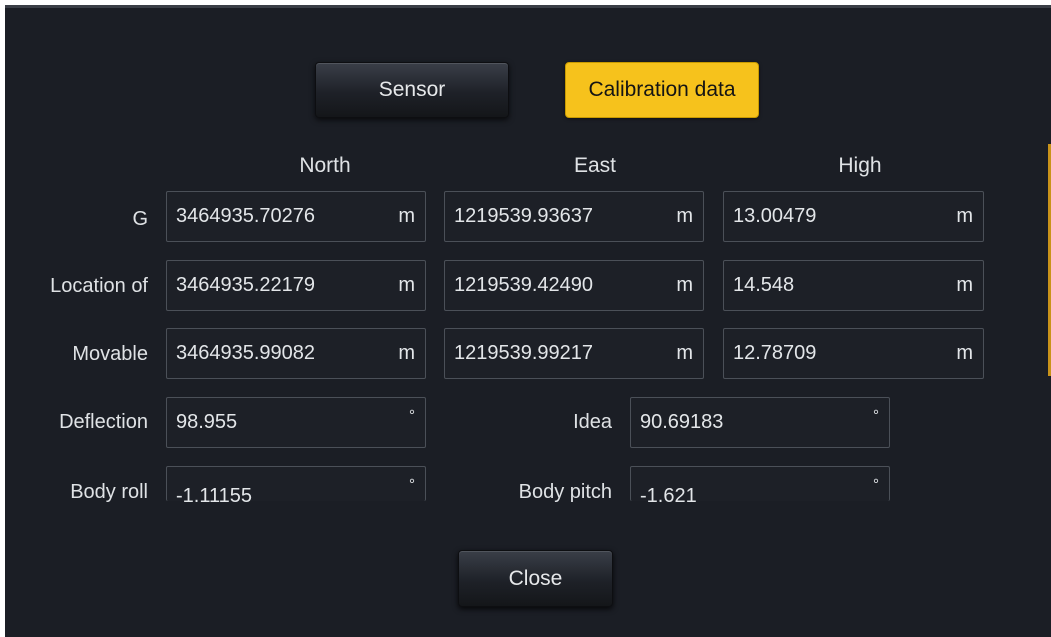 The image size is (1051, 637). What do you see at coordinates (296, 422) in the screenshot?
I see `deflection-field: 98.955 °` at bounding box center [296, 422].